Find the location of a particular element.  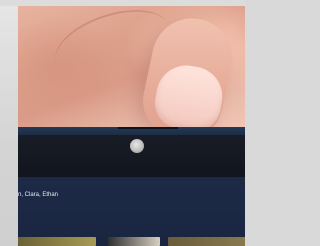

background-surface is located at coordinates (9, 123).